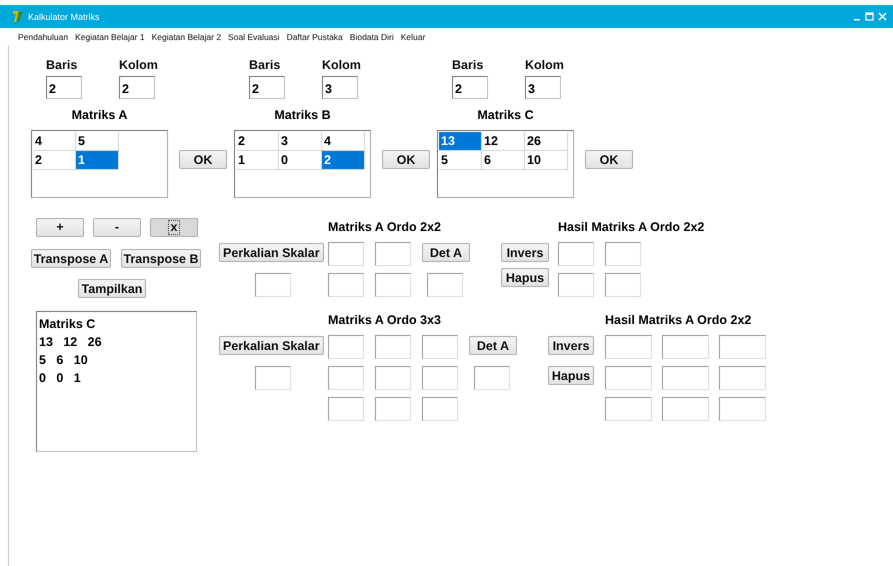  Describe the element at coordinates (546, 141) in the screenshot. I see `grid-cell: 26` at that location.